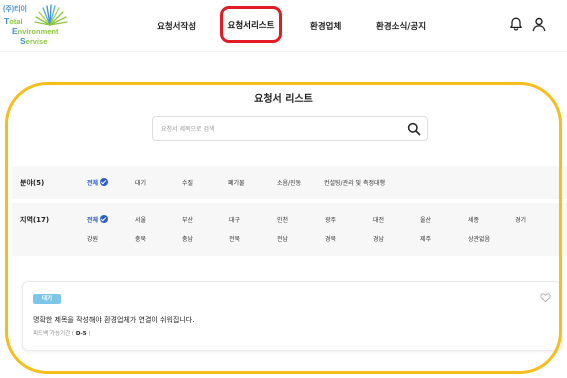  What do you see at coordinates (401, 26) in the screenshot?
I see `nav-item-env-news: 환경소식/공지` at bounding box center [401, 26].